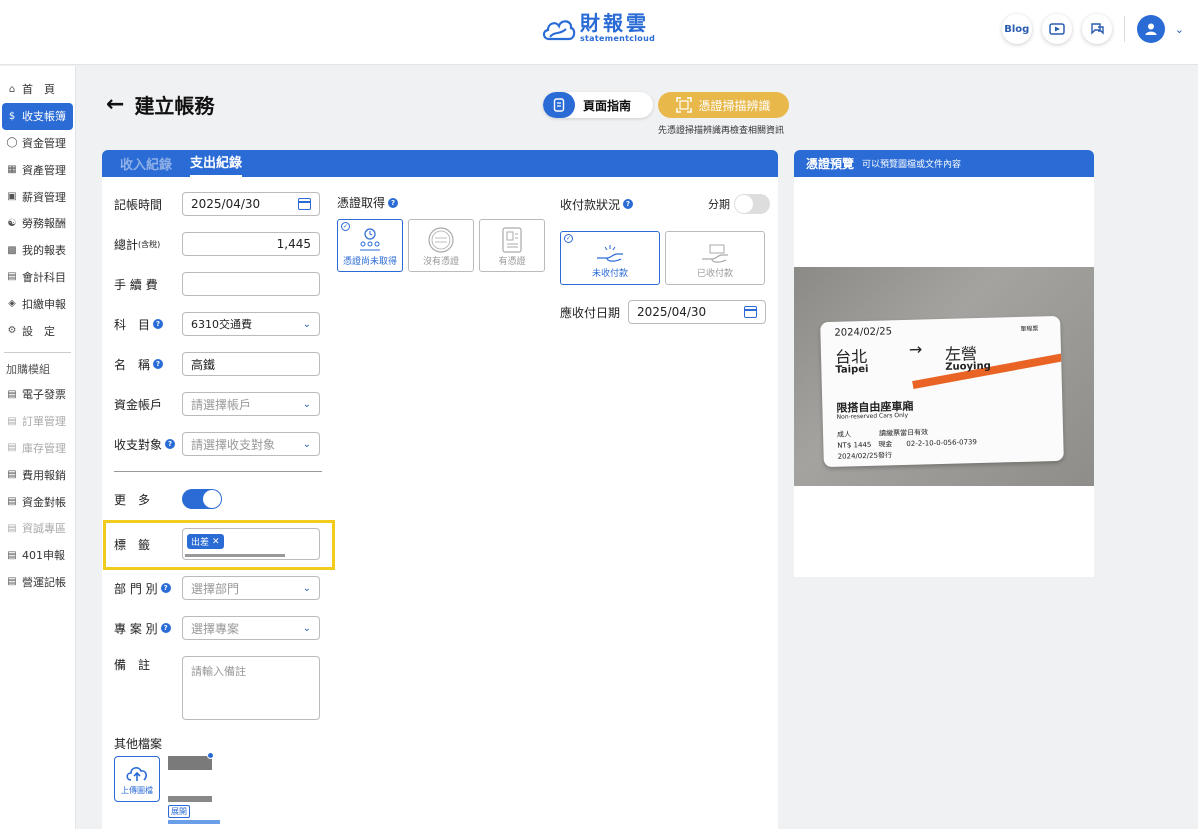  I want to click on payment-row: 收付款狀況? 分期, so click(665, 204).